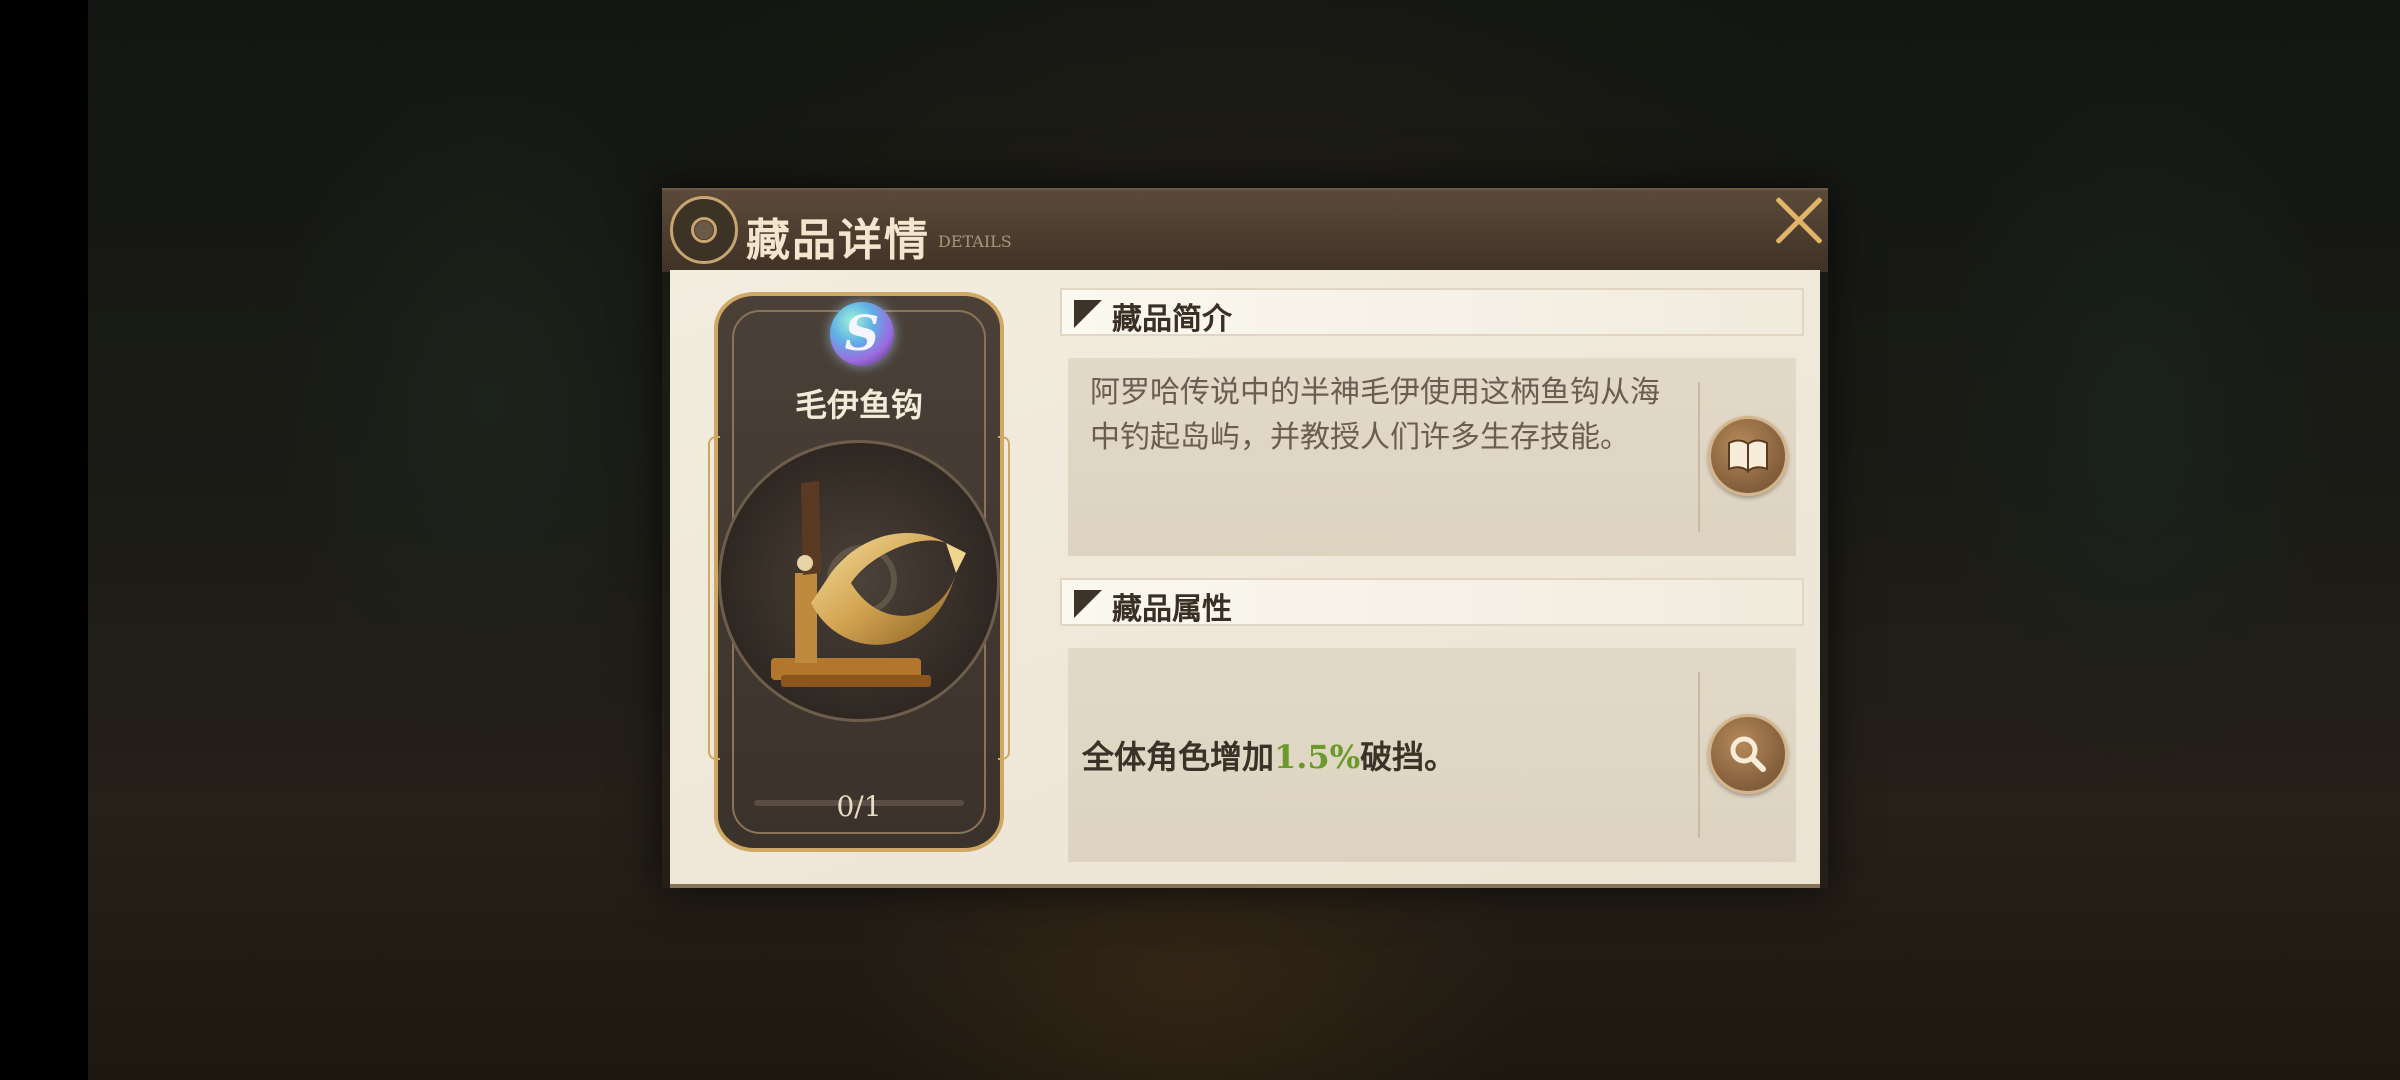 This screenshot has height=1080, width=2400. What do you see at coordinates (1432, 602) in the screenshot?
I see `attributes-section-header: 藏品属性` at bounding box center [1432, 602].